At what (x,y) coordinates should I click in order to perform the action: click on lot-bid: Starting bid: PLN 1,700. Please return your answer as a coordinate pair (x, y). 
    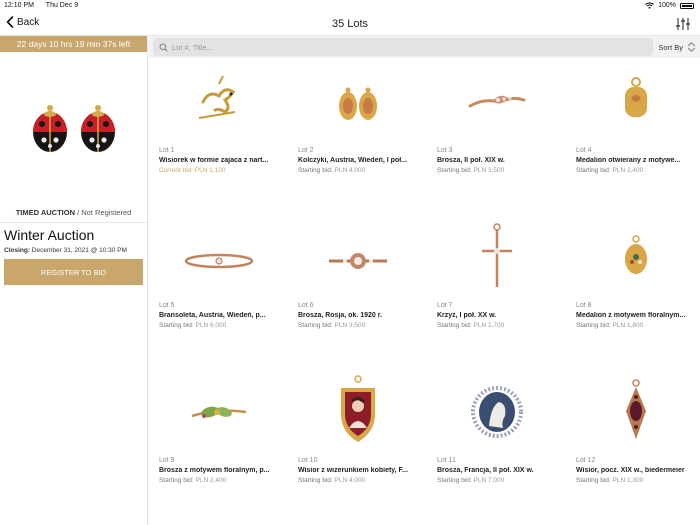
    Looking at the image, I should click on (470, 325).